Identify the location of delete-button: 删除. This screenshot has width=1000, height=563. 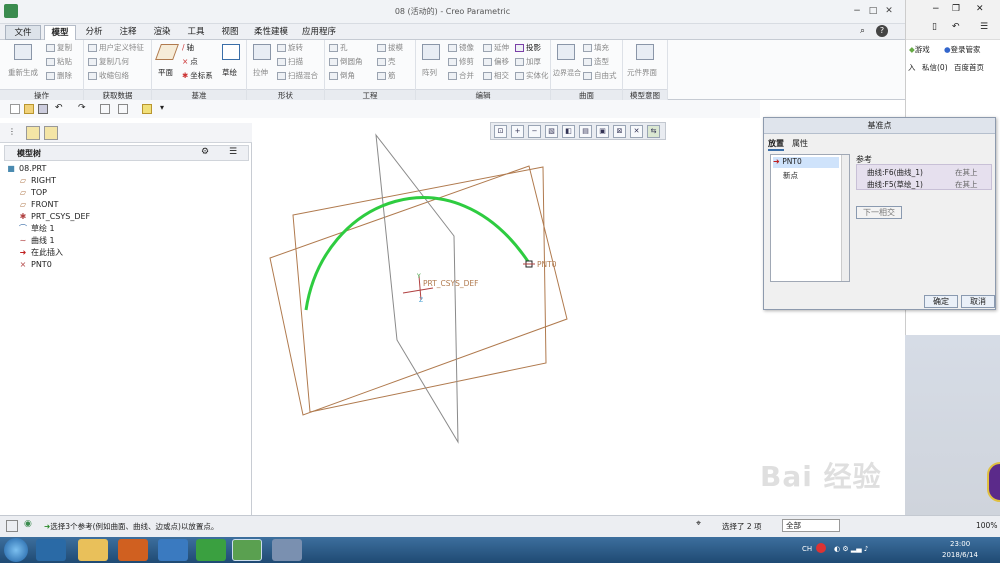
(64, 75).